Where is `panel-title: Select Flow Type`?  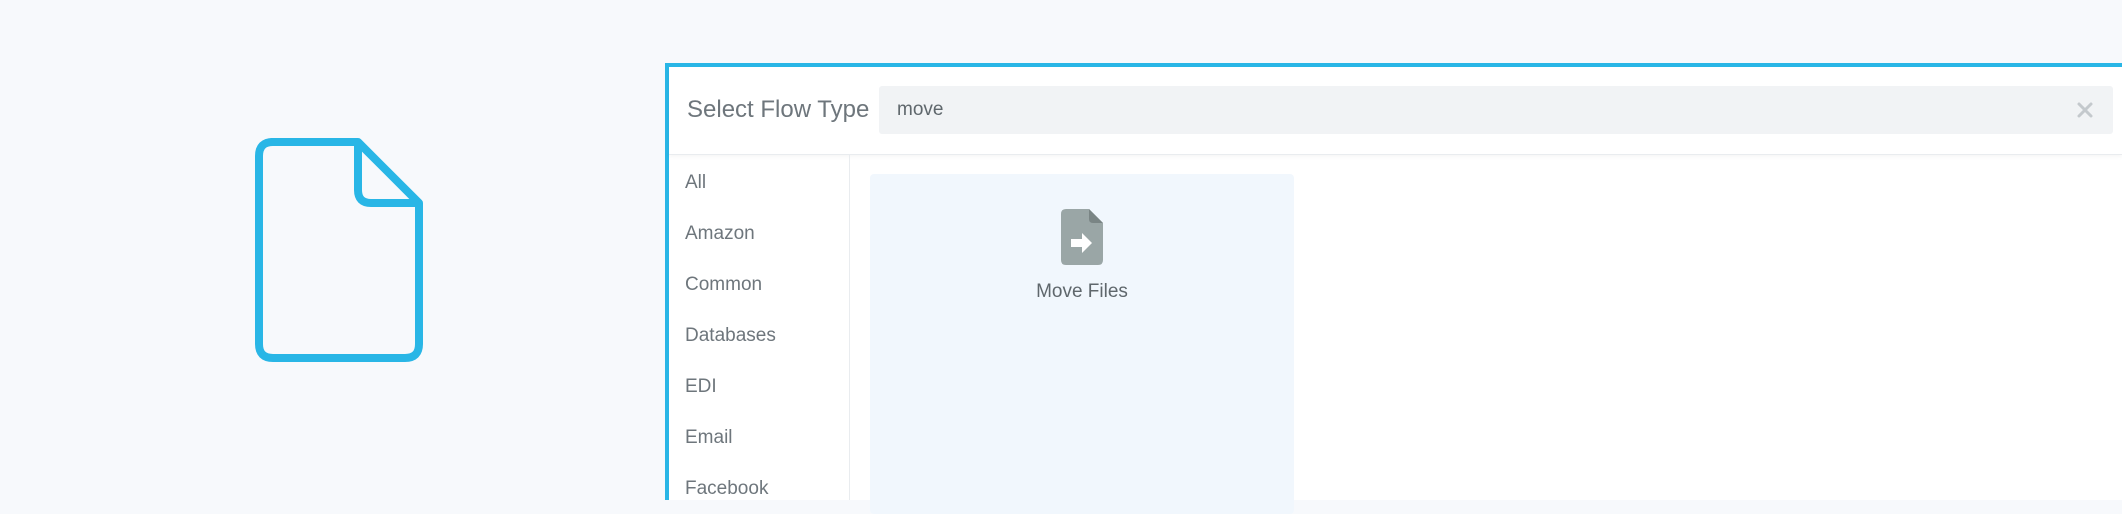 panel-title: Select Flow Type is located at coordinates (778, 109).